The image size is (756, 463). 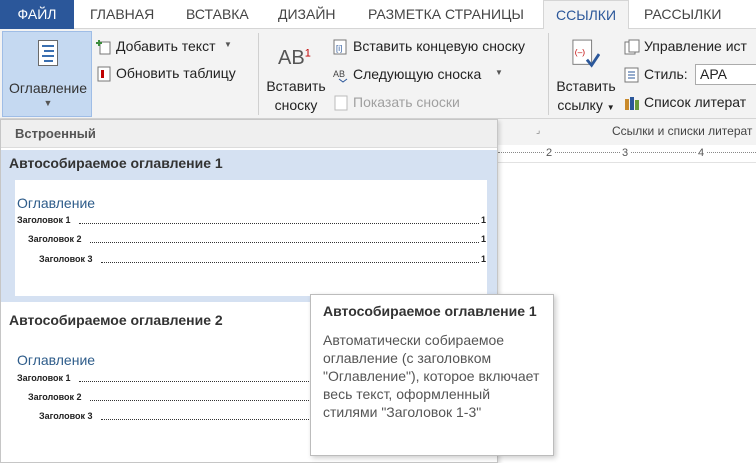 What do you see at coordinates (586, 15) in the screenshot?
I see `tab-references: ССЫЛКИ` at bounding box center [586, 15].